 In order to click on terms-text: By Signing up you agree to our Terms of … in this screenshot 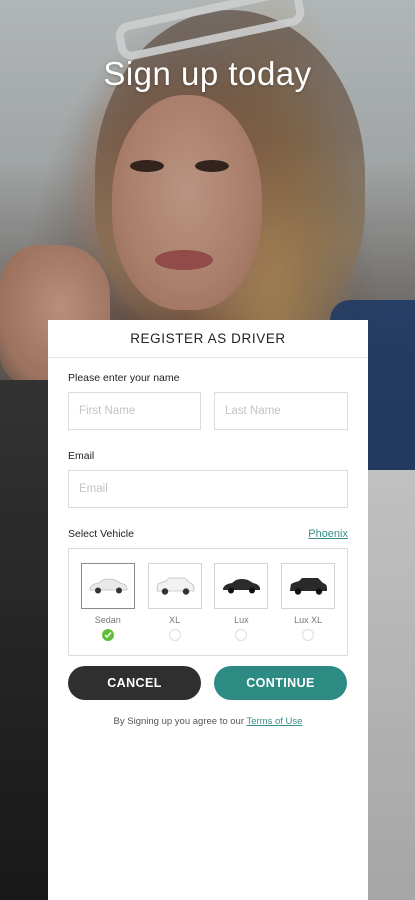, I will do `click(208, 721)`.